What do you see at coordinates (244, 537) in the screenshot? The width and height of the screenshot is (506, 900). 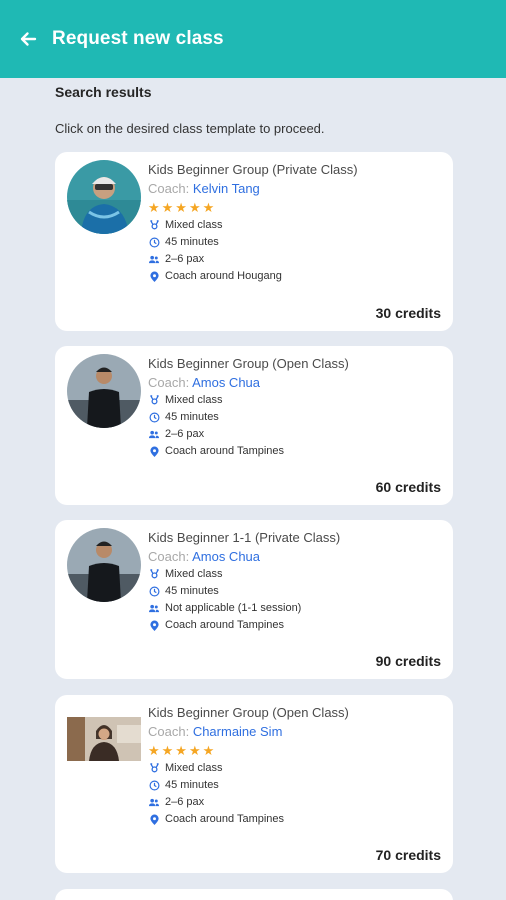 I see `class-title: Kids Beginner 1-1 (Private Class)` at bounding box center [244, 537].